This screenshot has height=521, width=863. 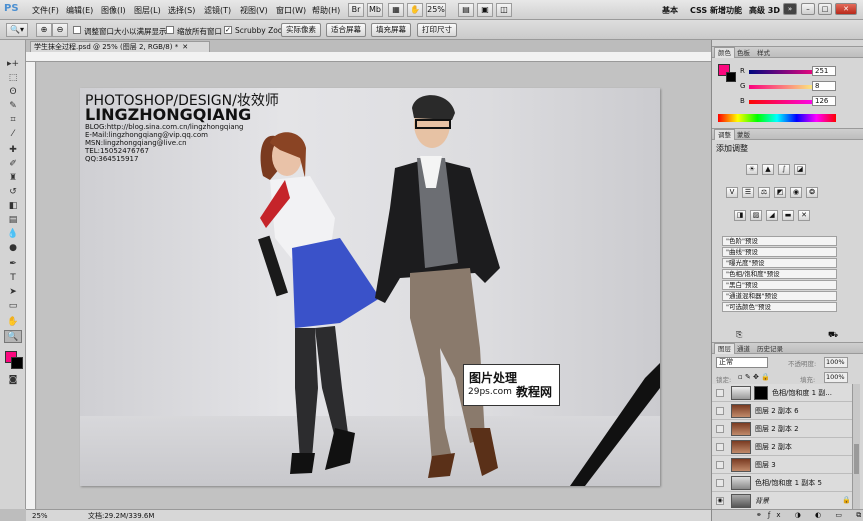 What do you see at coordinates (217, 10) in the screenshot?
I see `menu-filter: 滤镜(T)` at bounding box center [217, 10].